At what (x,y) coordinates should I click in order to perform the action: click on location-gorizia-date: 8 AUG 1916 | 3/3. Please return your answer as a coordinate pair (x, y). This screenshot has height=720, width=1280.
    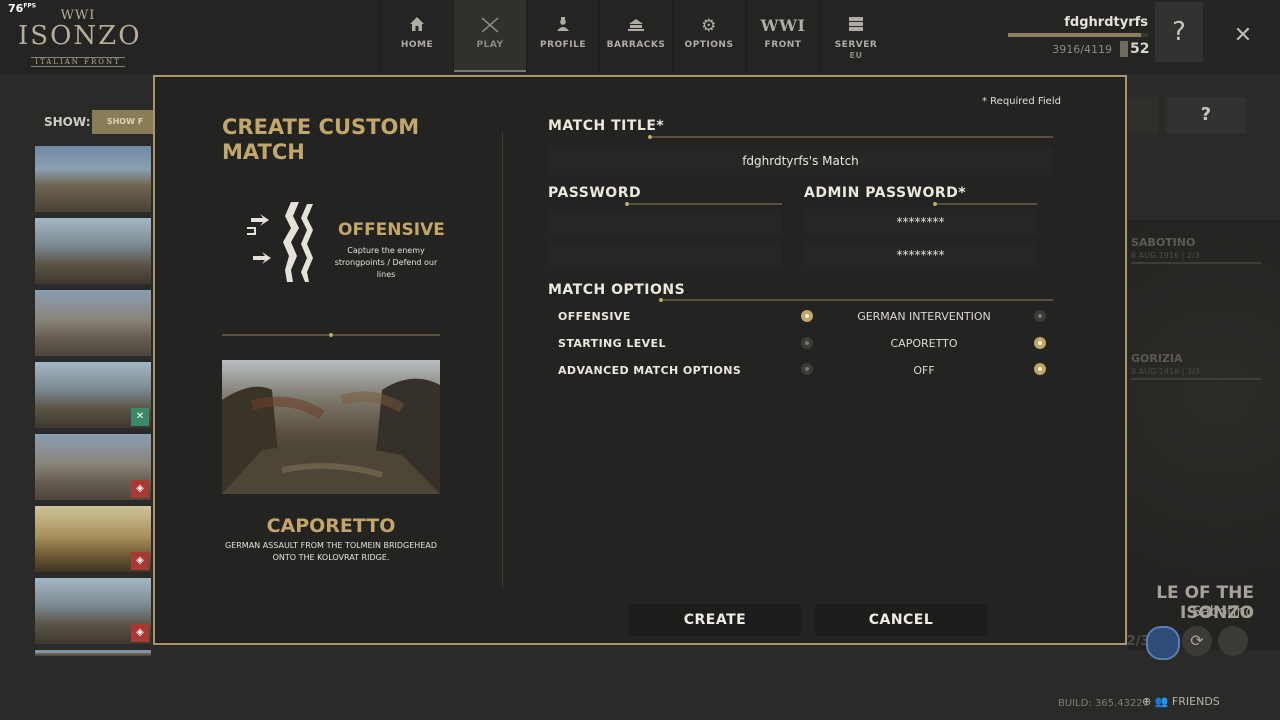
    Looking at the image, I should click on (1165, 371).